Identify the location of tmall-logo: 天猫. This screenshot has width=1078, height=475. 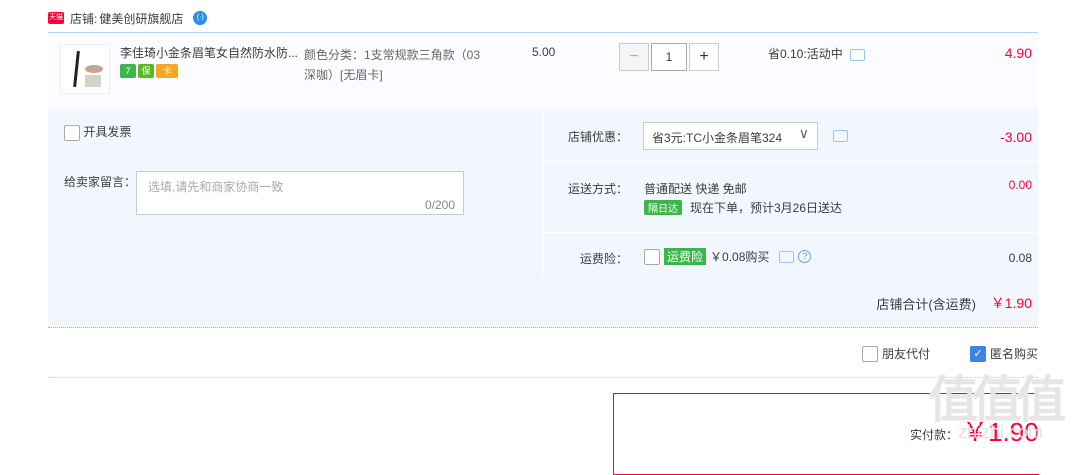
(56, 18).